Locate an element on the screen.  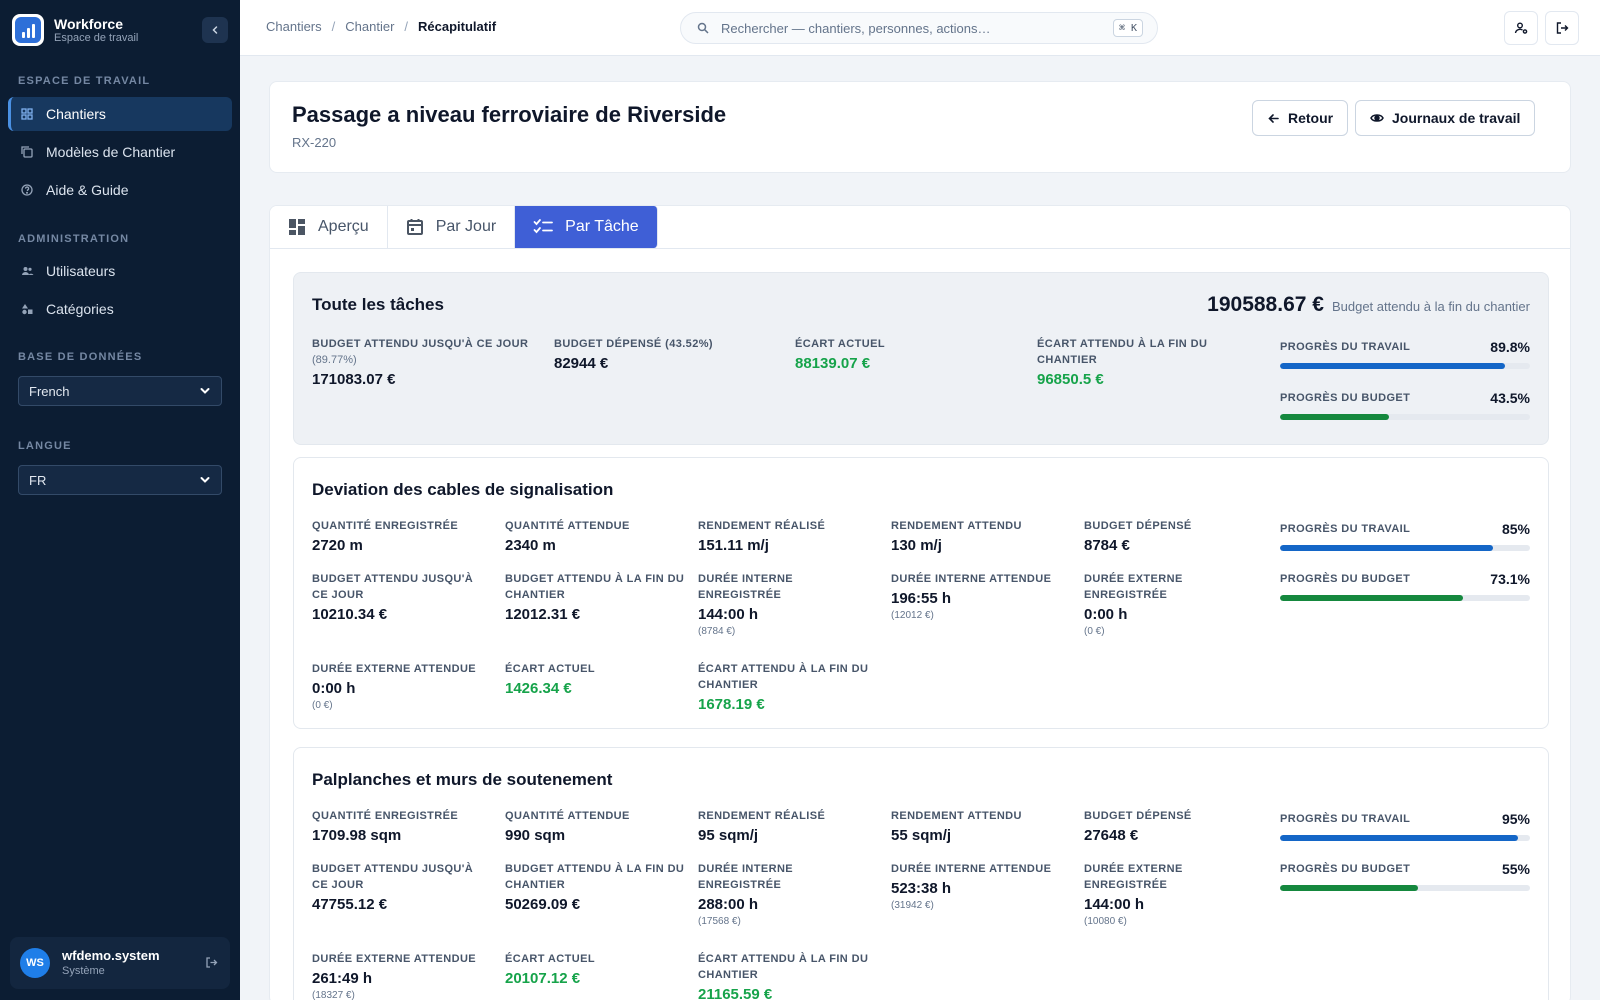
progress-value: 89.8% is located at coordinates (1510, 347).